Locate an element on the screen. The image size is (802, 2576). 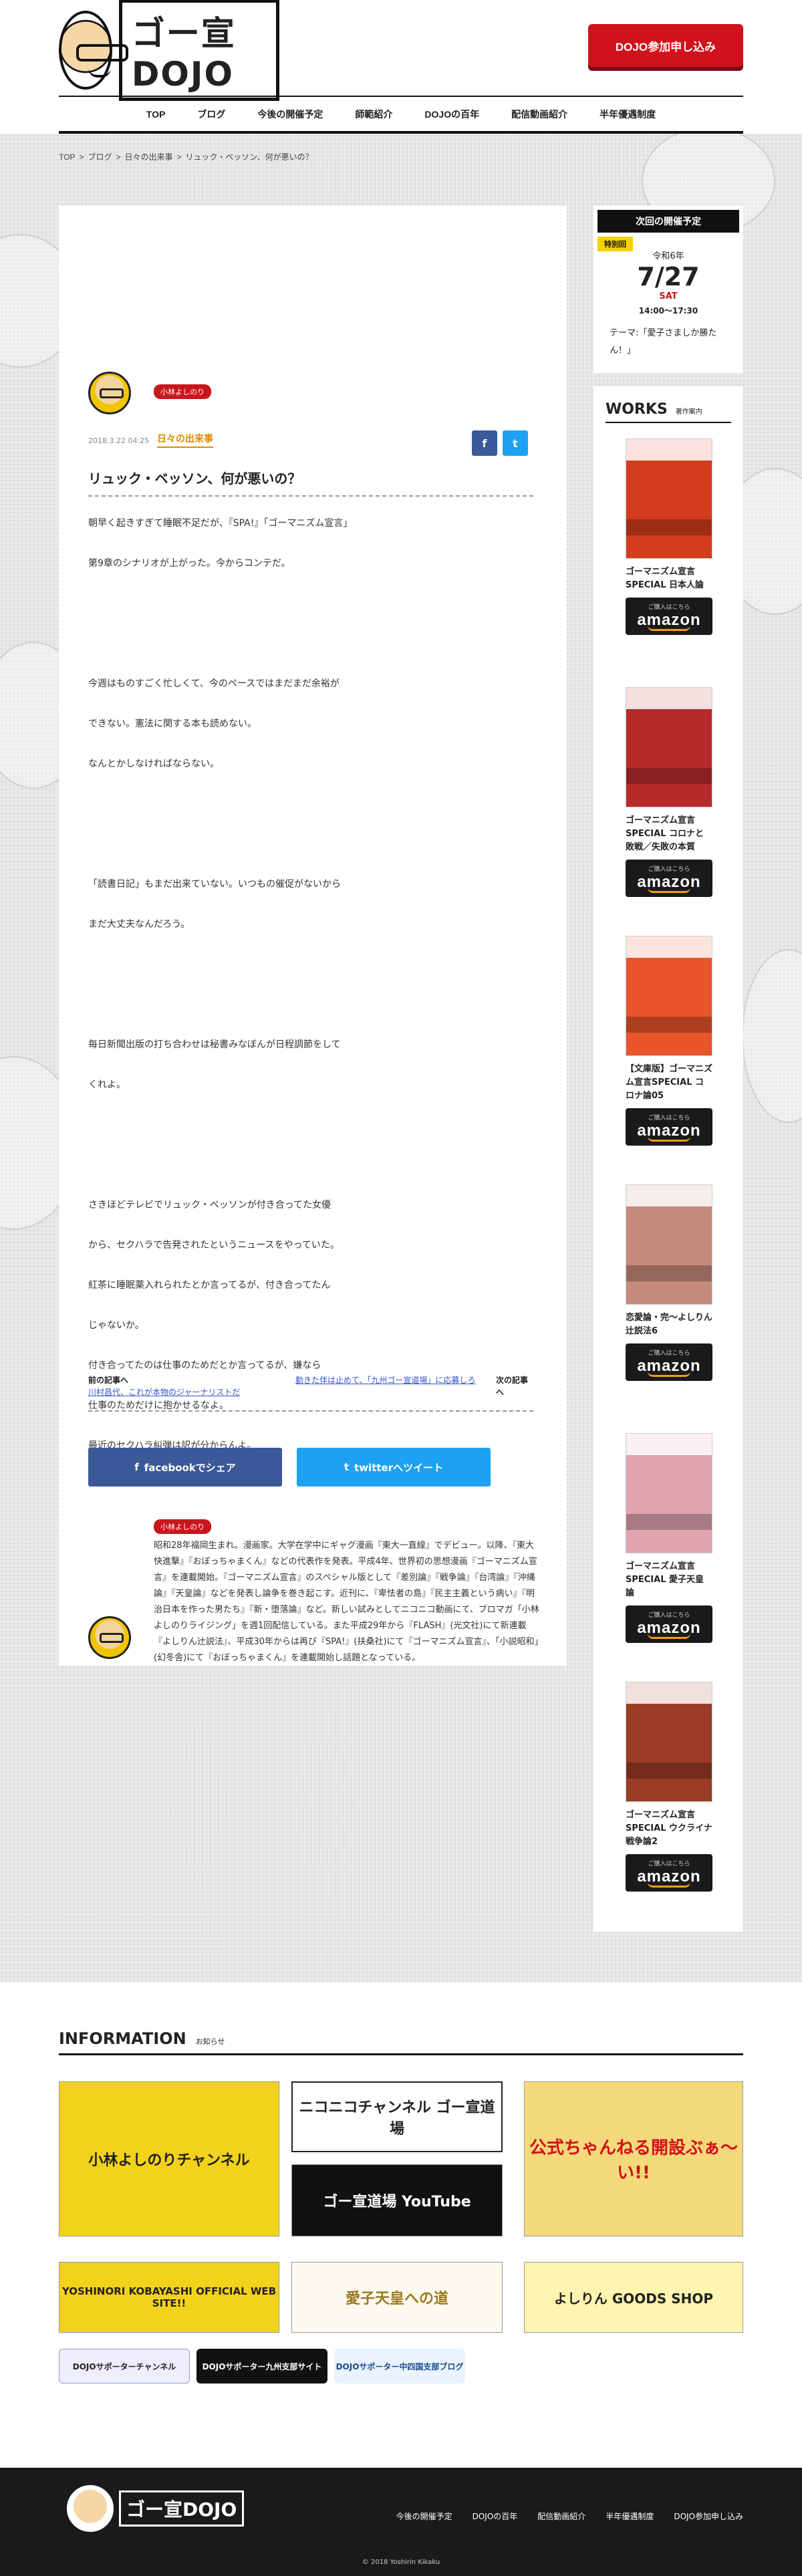
author-avatar is located at coordinates (109, 393).